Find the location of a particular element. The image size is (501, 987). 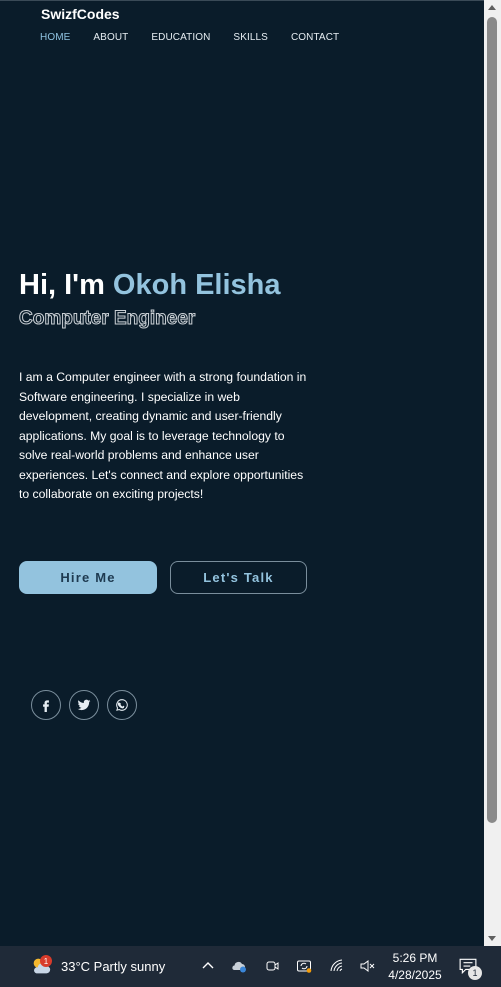

twitter-icon is located at coordinates (84, 705).